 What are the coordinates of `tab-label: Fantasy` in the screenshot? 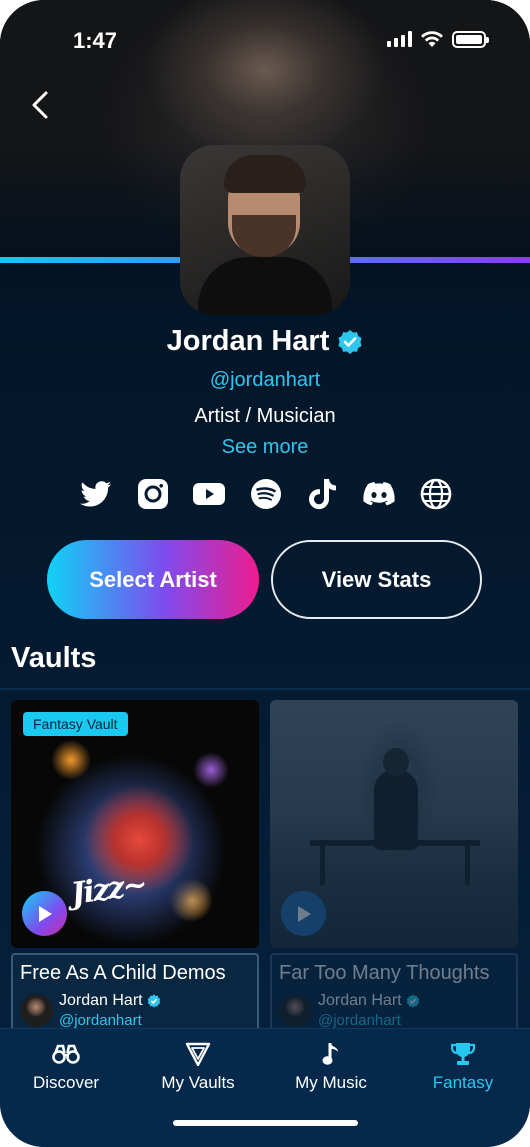 It's located at (463, 1082).